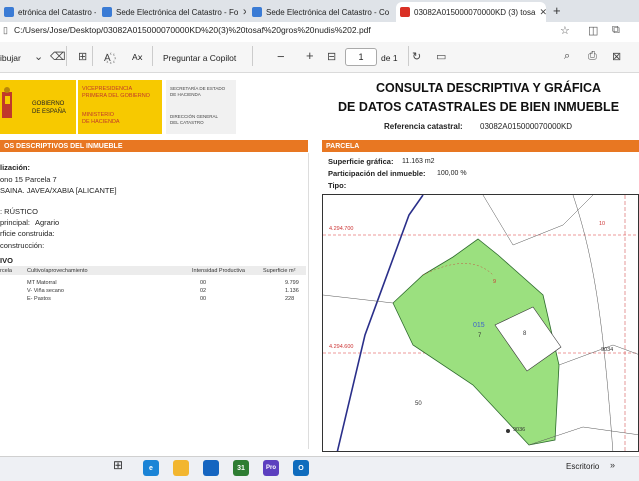 This screenshot has width=639, height=481. I want to click on task-view-icon: ⊞, so click(118, 465).